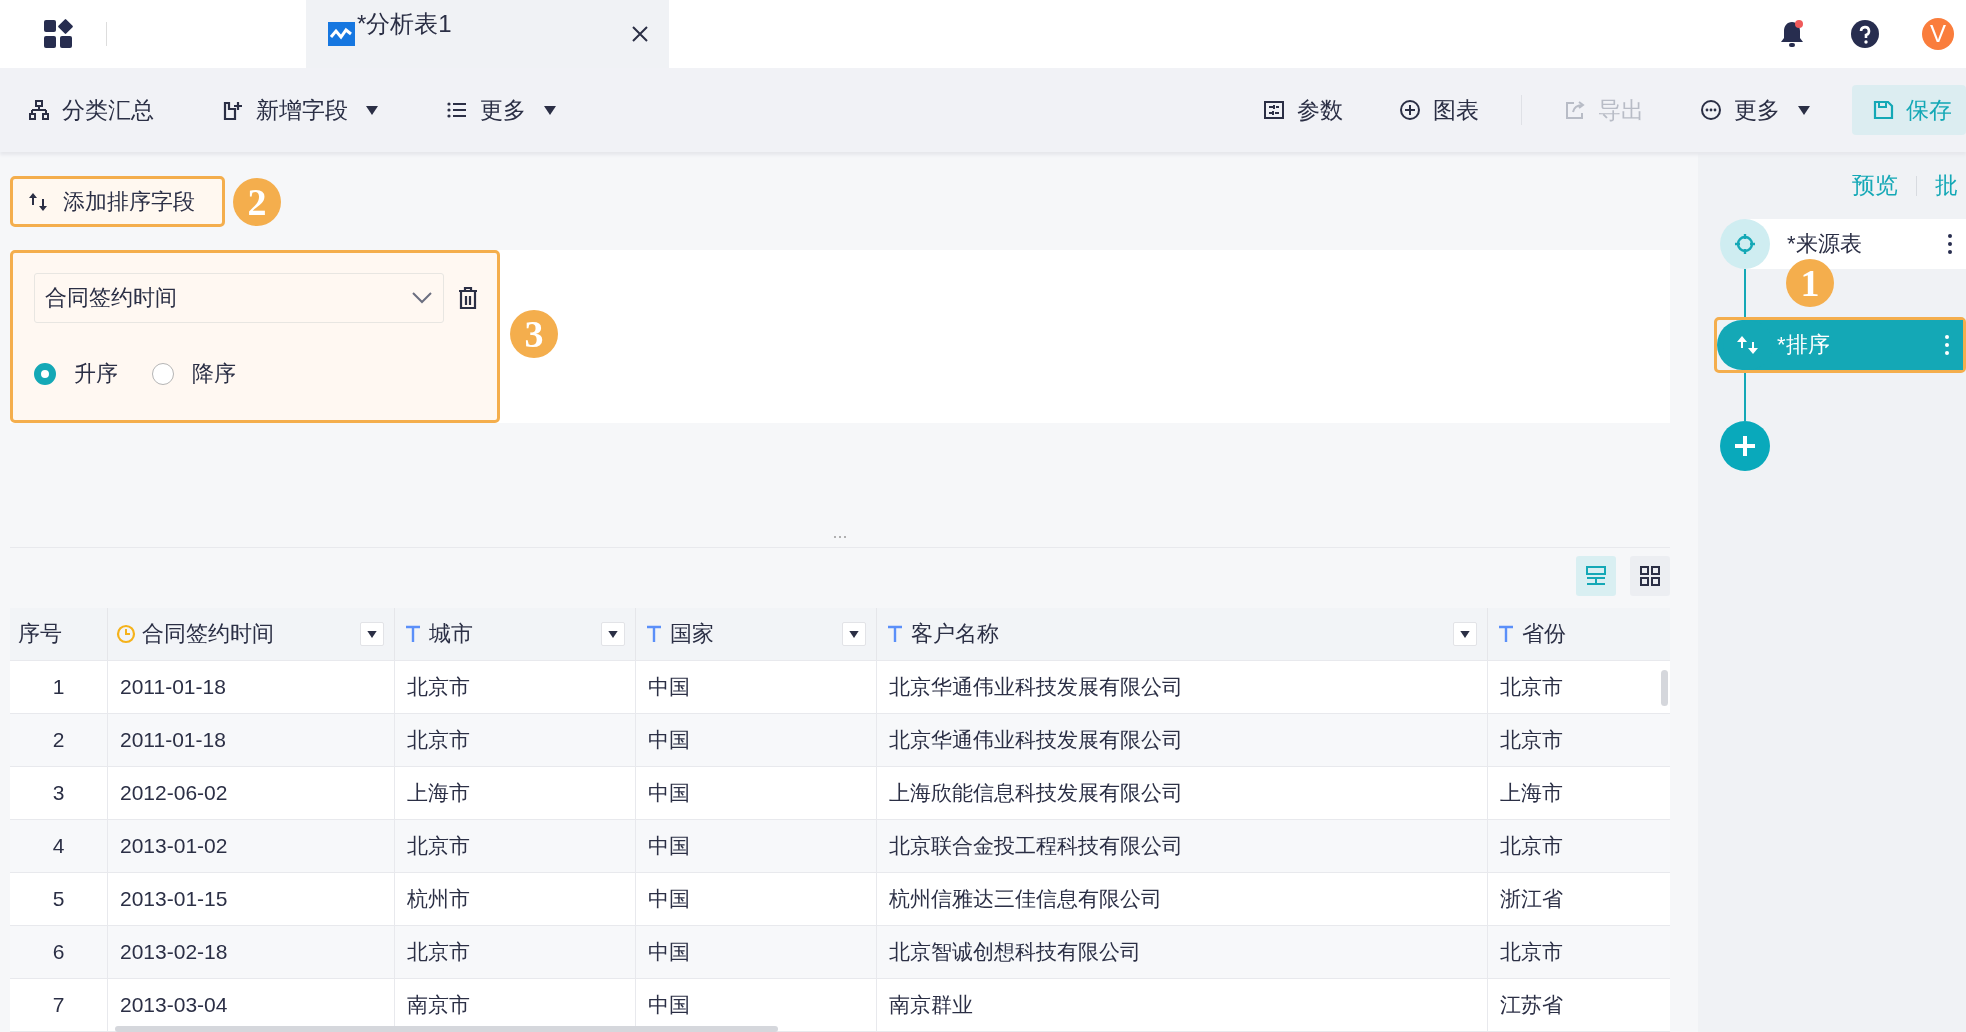  What do you see at coordinates (208, 634) in the screenshot?
I see `header-label: 合同签约时间` at bounding box center [208, 634].